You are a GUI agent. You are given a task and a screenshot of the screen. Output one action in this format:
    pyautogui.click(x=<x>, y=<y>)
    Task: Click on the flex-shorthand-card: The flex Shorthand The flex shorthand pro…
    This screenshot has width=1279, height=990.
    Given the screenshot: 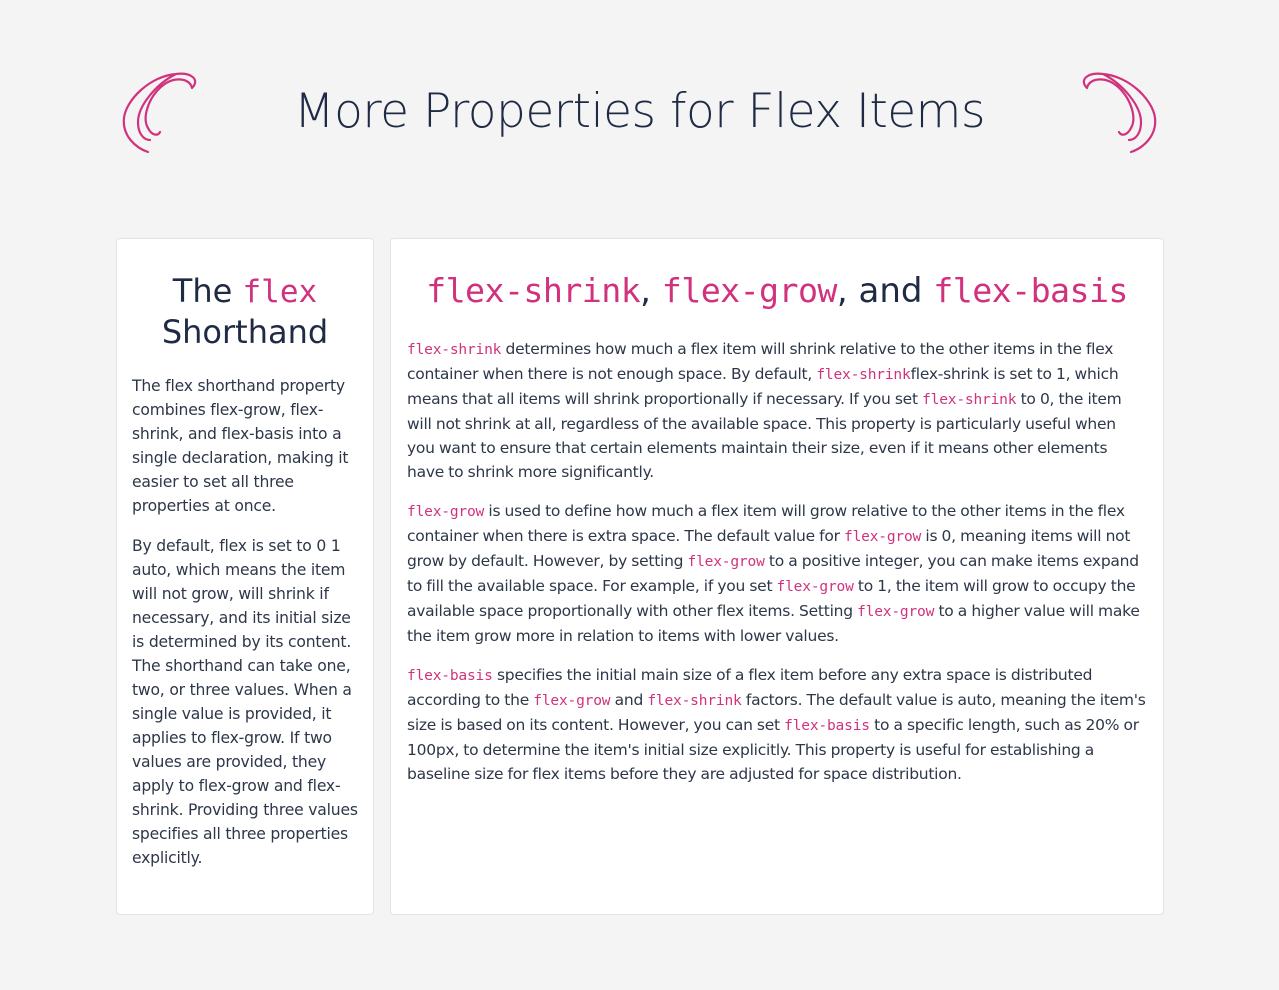 What is the action you would take?
    pyautogui.click(x=245, y=576)
    